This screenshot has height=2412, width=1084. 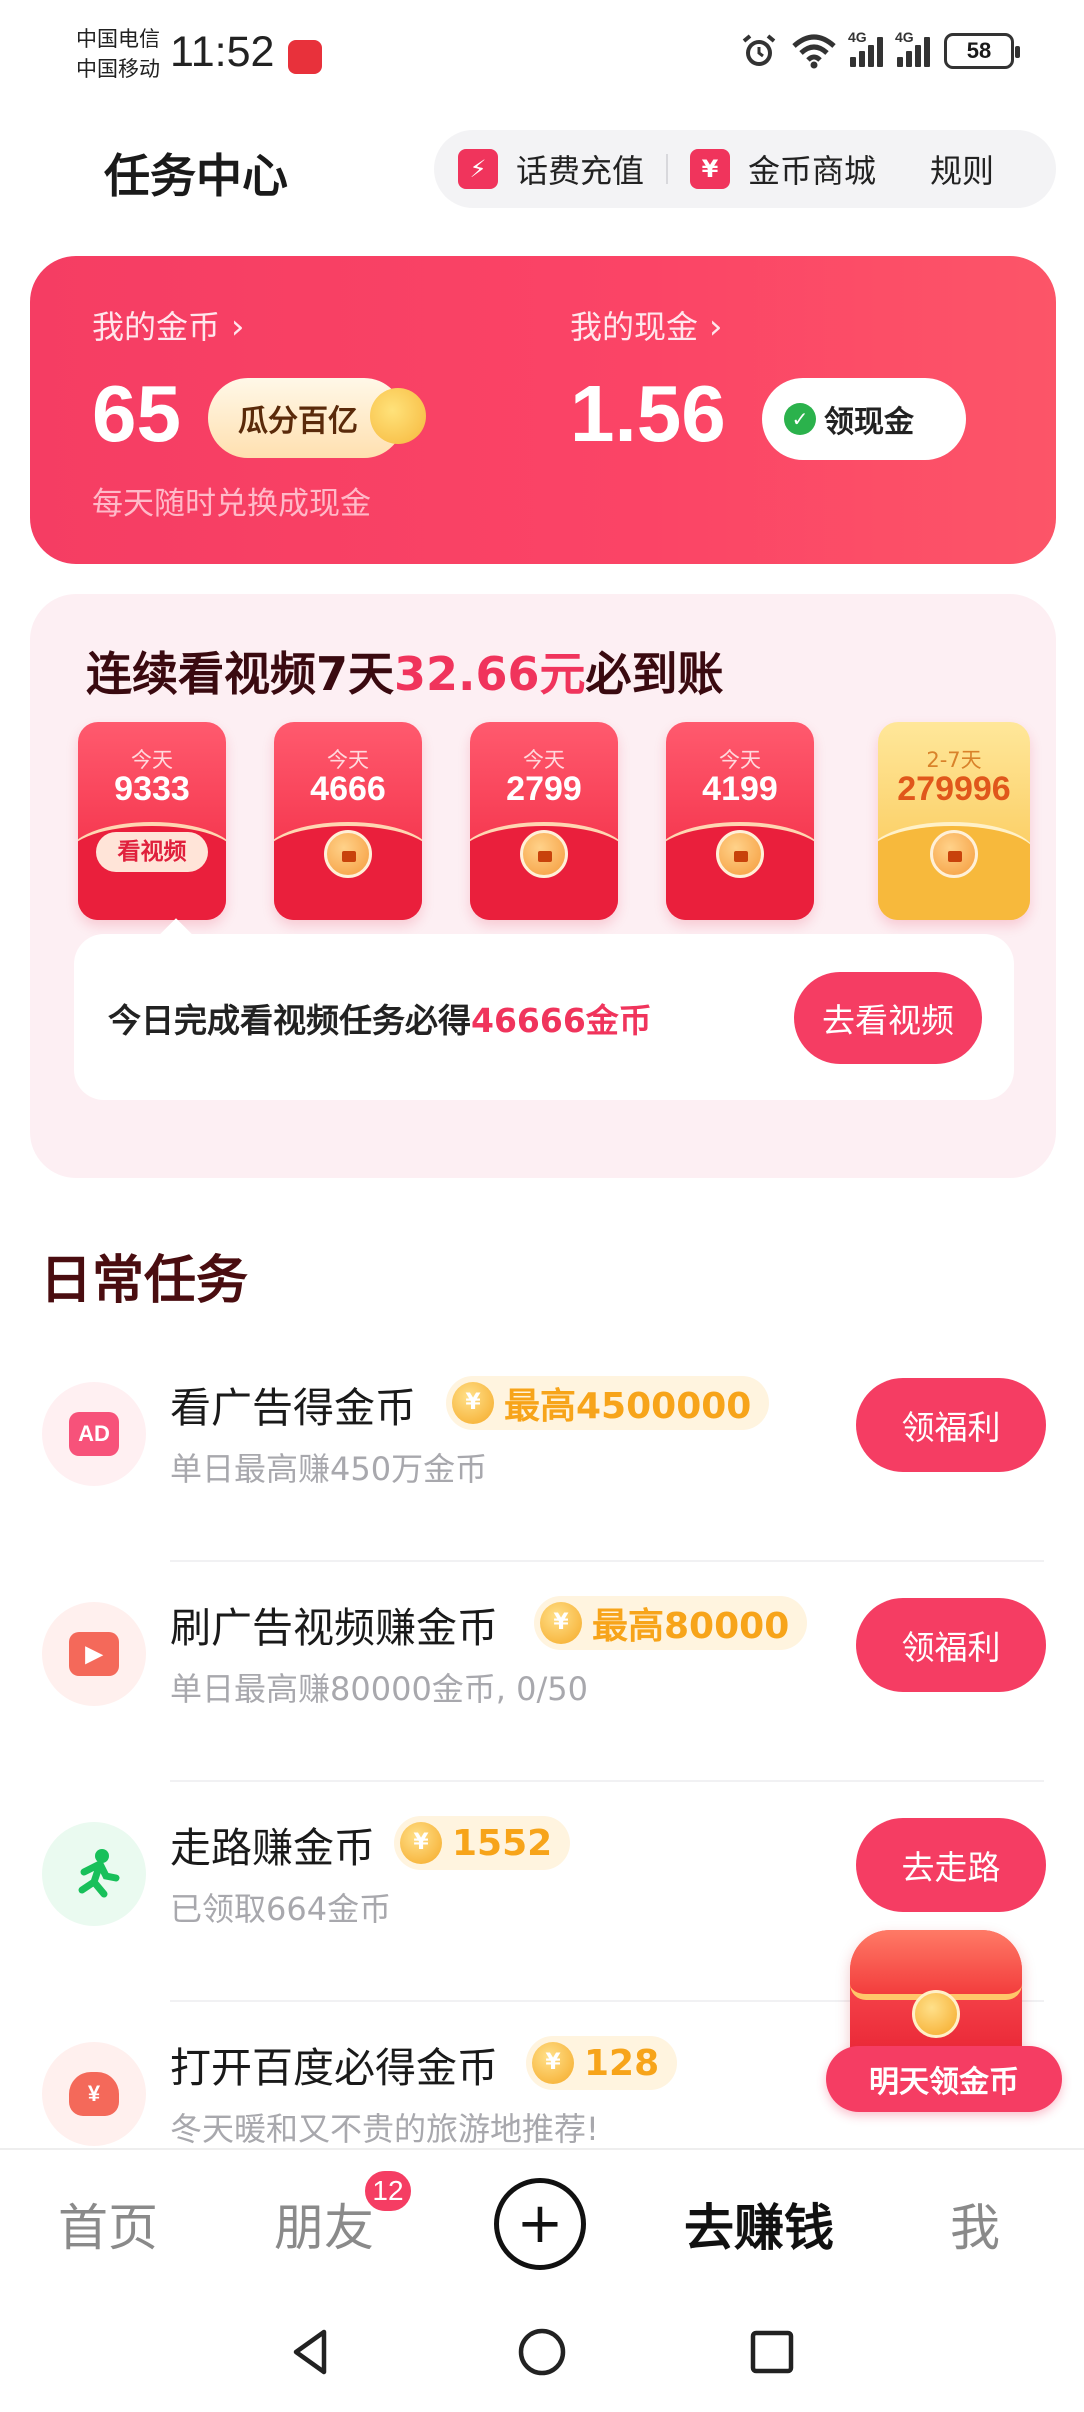 What do you see at coordinates (305, 57) in the screenshot?
I see `notification-app-icon` at bounding box center [305, 57].